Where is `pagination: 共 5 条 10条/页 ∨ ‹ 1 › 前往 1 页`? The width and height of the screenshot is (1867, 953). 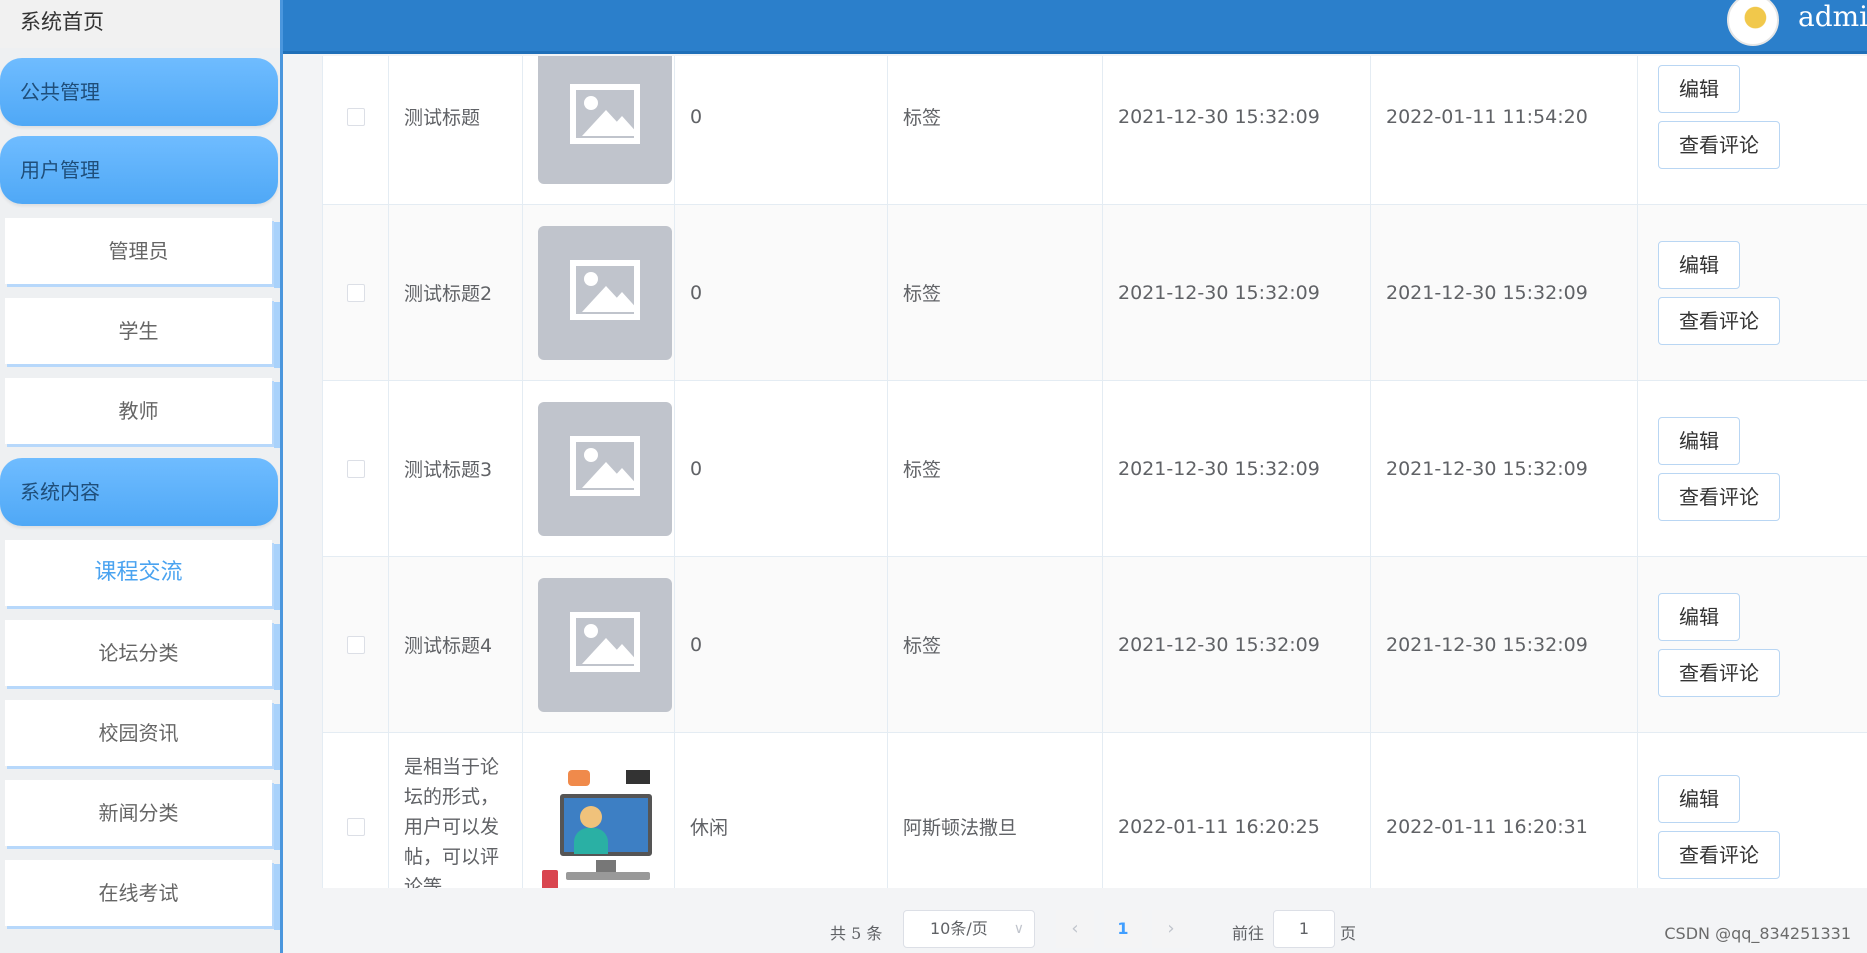 pagination: 共 5 条 10条/页 ∨ ‹ 1 › 前往 1 页 is located at coordinates (1094, 926).